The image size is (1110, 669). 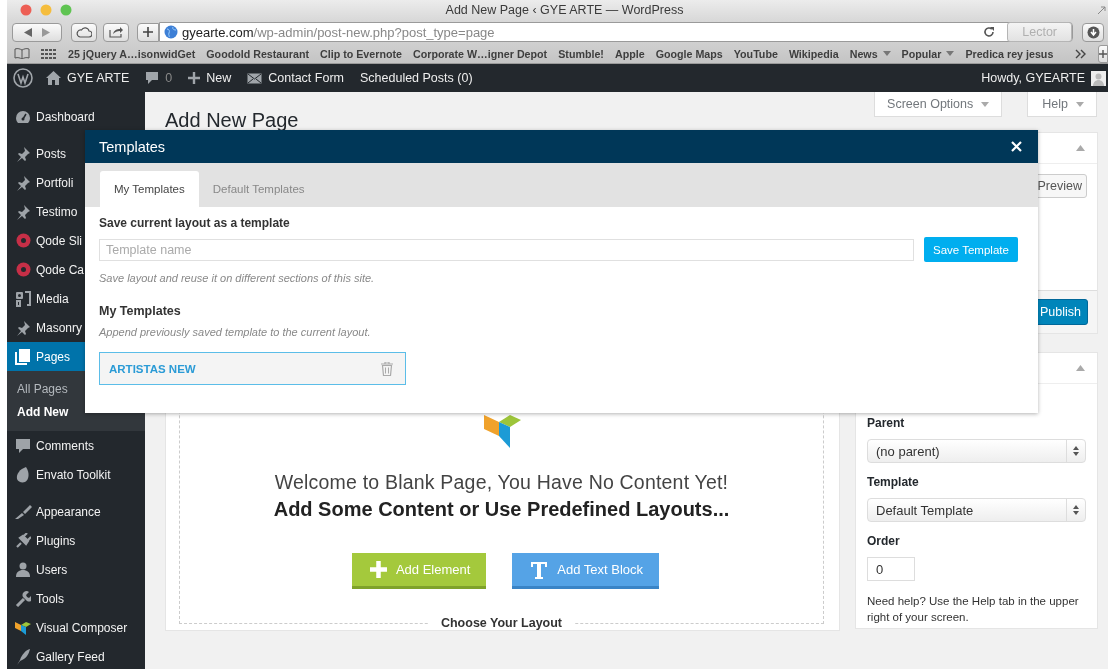 What do you see at coordinates (361, 53) in the screenshot?
I see `bookmark-link: Clip to Evernote` at bounding box center [361, 53].